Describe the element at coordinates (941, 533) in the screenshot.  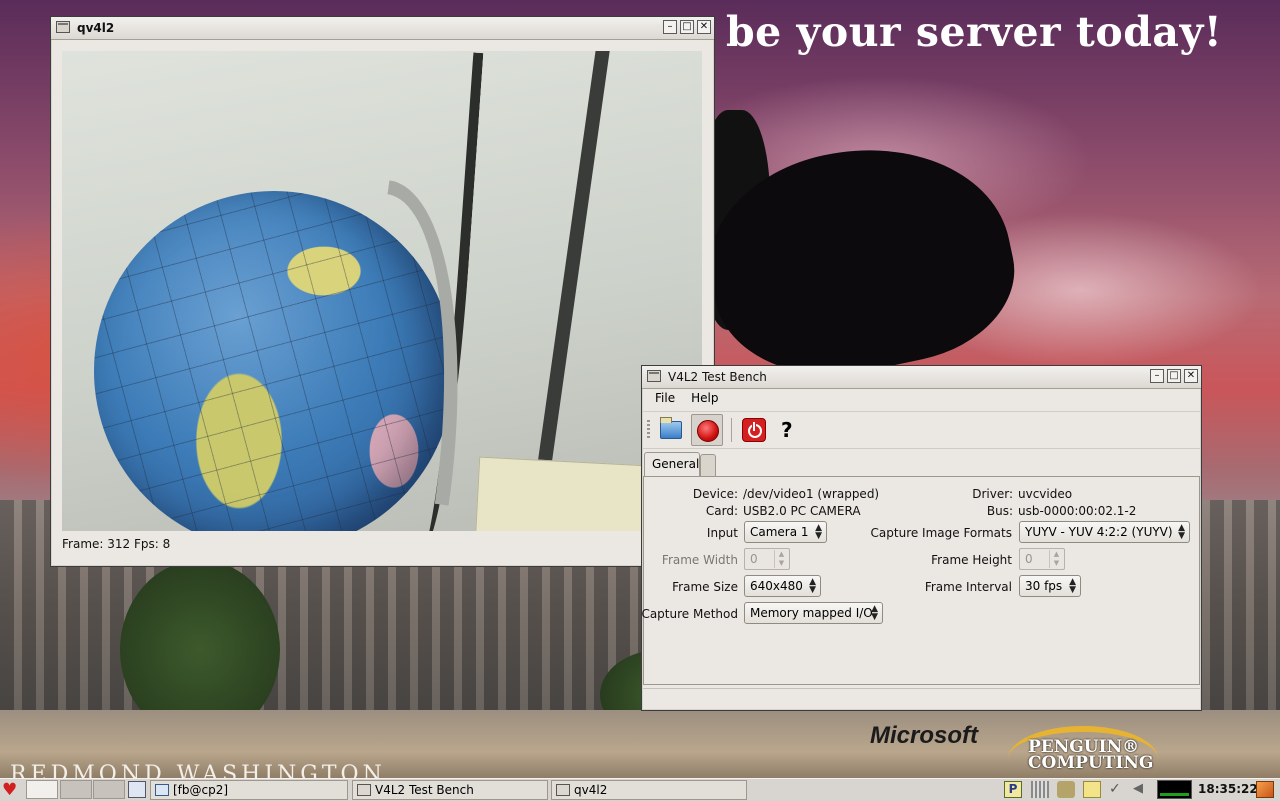
I see `capture-formats-label: Capture Image Formats` at that location.